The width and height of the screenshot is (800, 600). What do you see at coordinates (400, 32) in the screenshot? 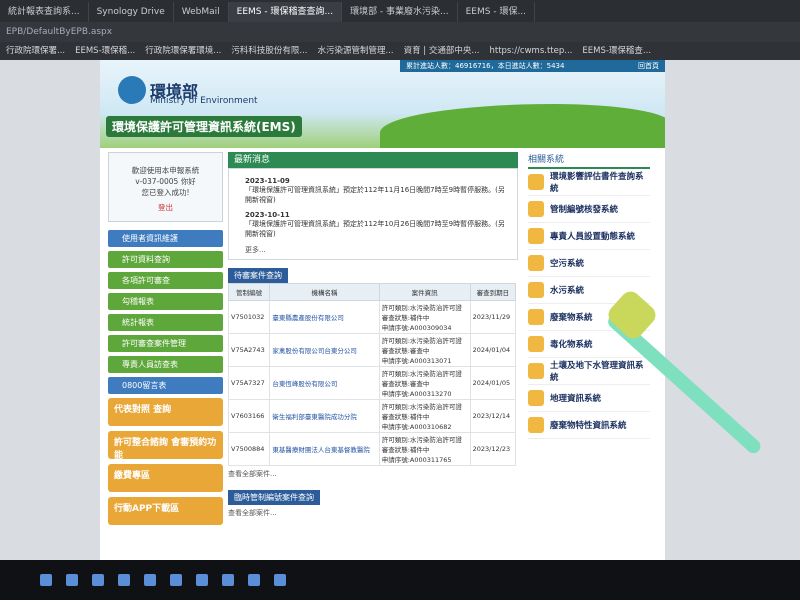
I see `address-bar: EPB/DefaultByEPB.aspx` at bounding box center [400, 32].